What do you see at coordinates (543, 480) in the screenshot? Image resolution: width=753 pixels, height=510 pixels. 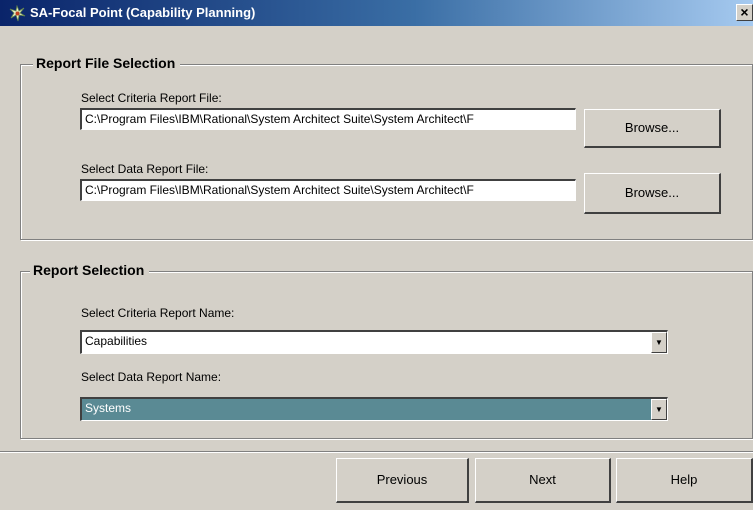 I see `next-button: Next` at bounding box center [543, 480].